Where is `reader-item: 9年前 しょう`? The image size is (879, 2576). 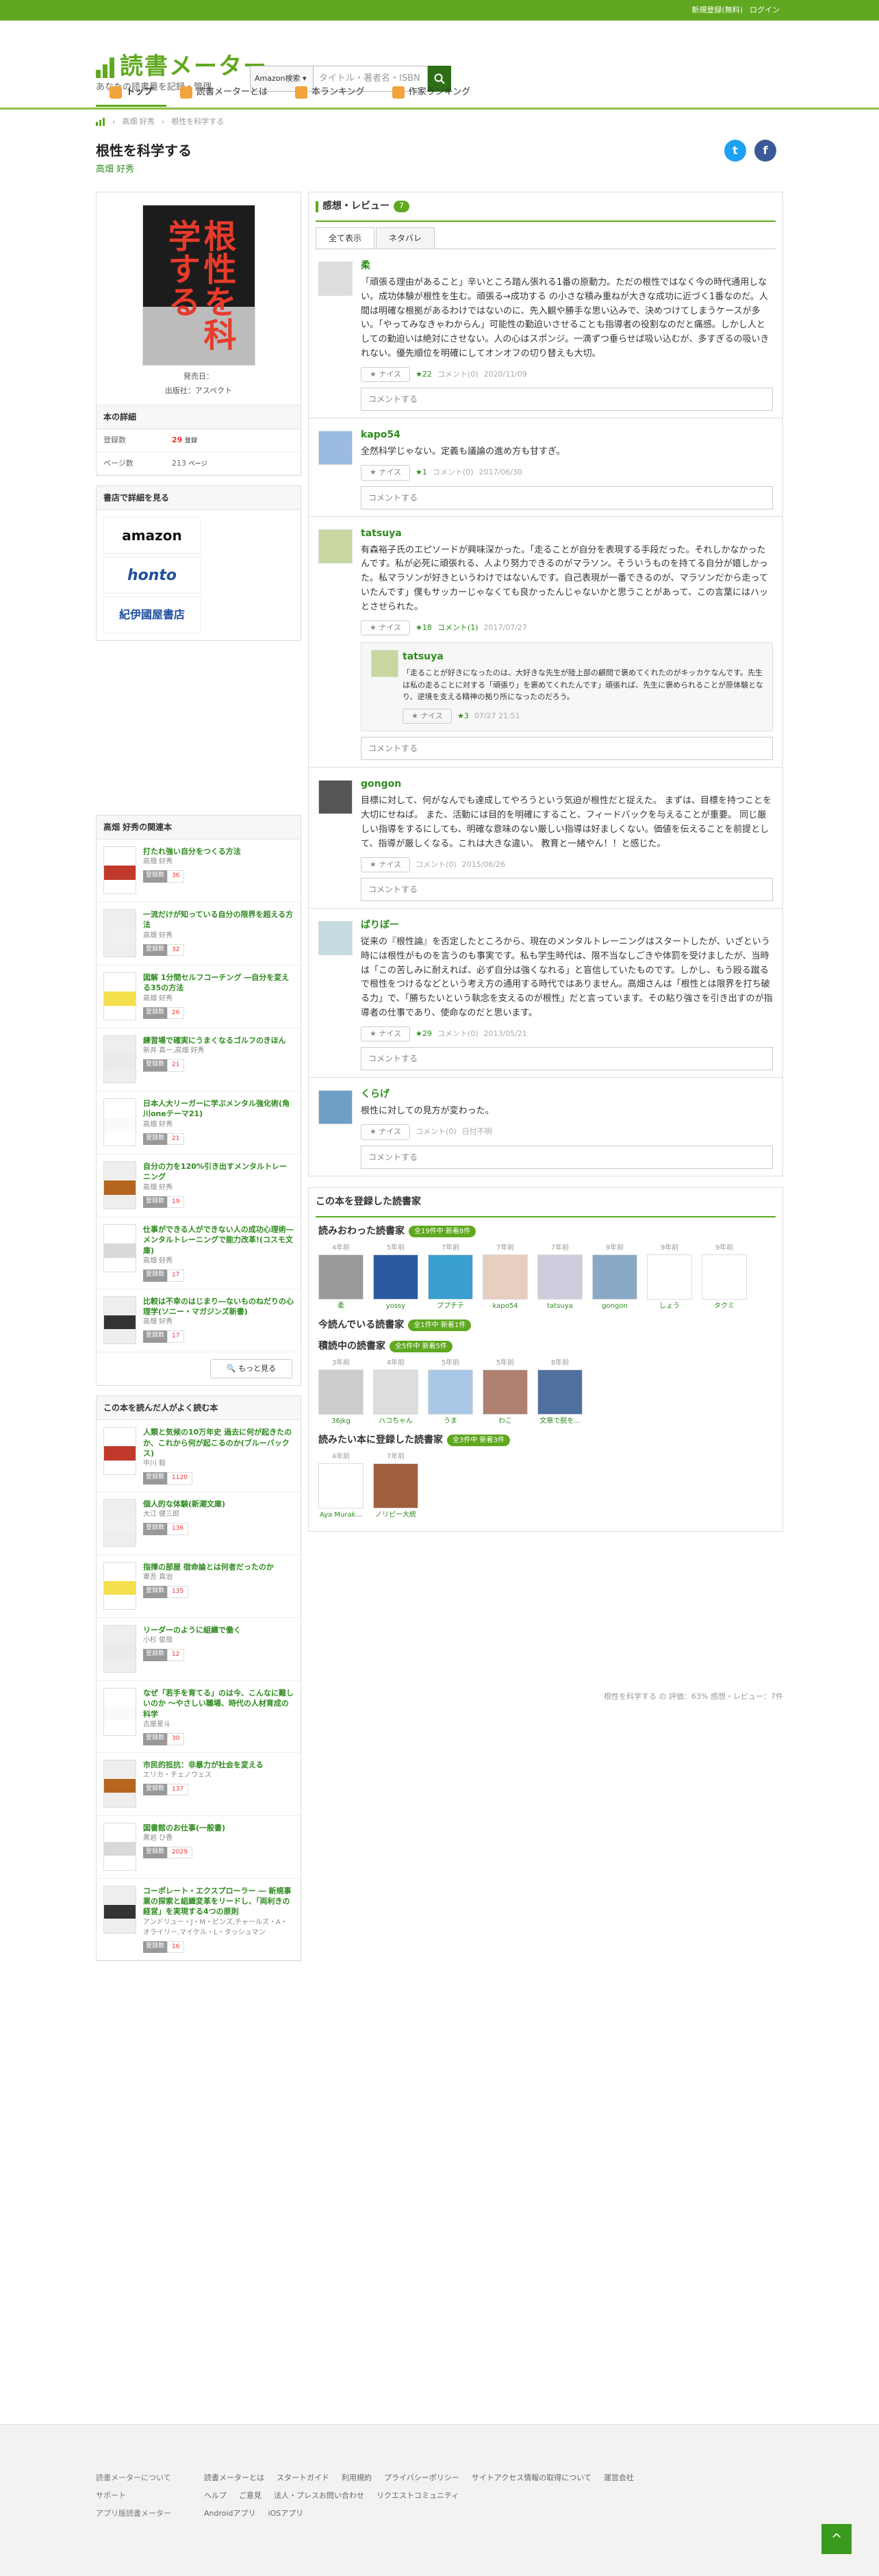
reader-item: 9年前 しょう is located at coordinates (669, 1277).